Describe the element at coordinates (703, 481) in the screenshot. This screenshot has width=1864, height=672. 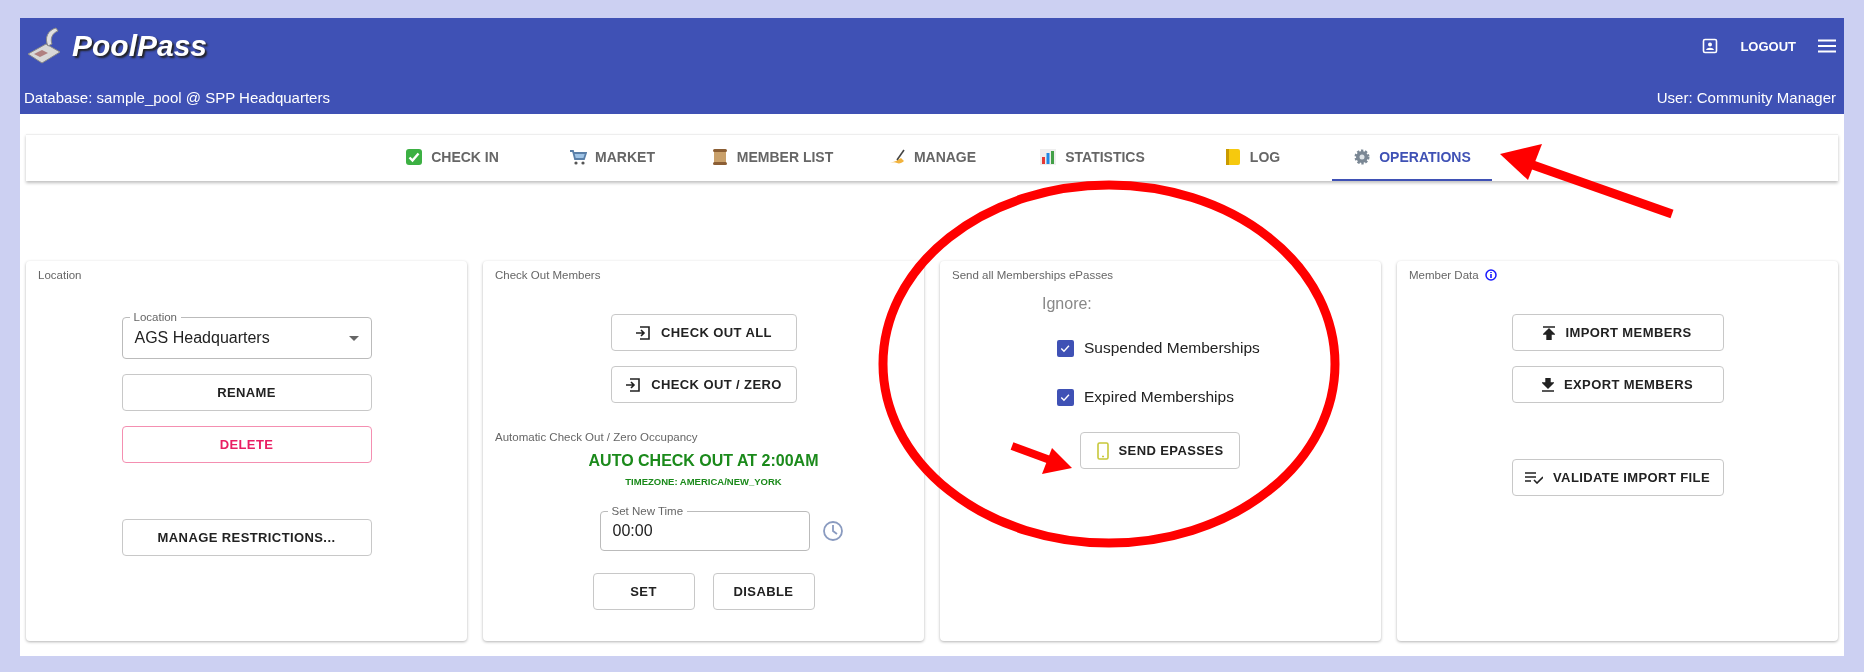
I see `timezone-label: TIMEZONE: AMERICA/NEW_YORK` at that location.